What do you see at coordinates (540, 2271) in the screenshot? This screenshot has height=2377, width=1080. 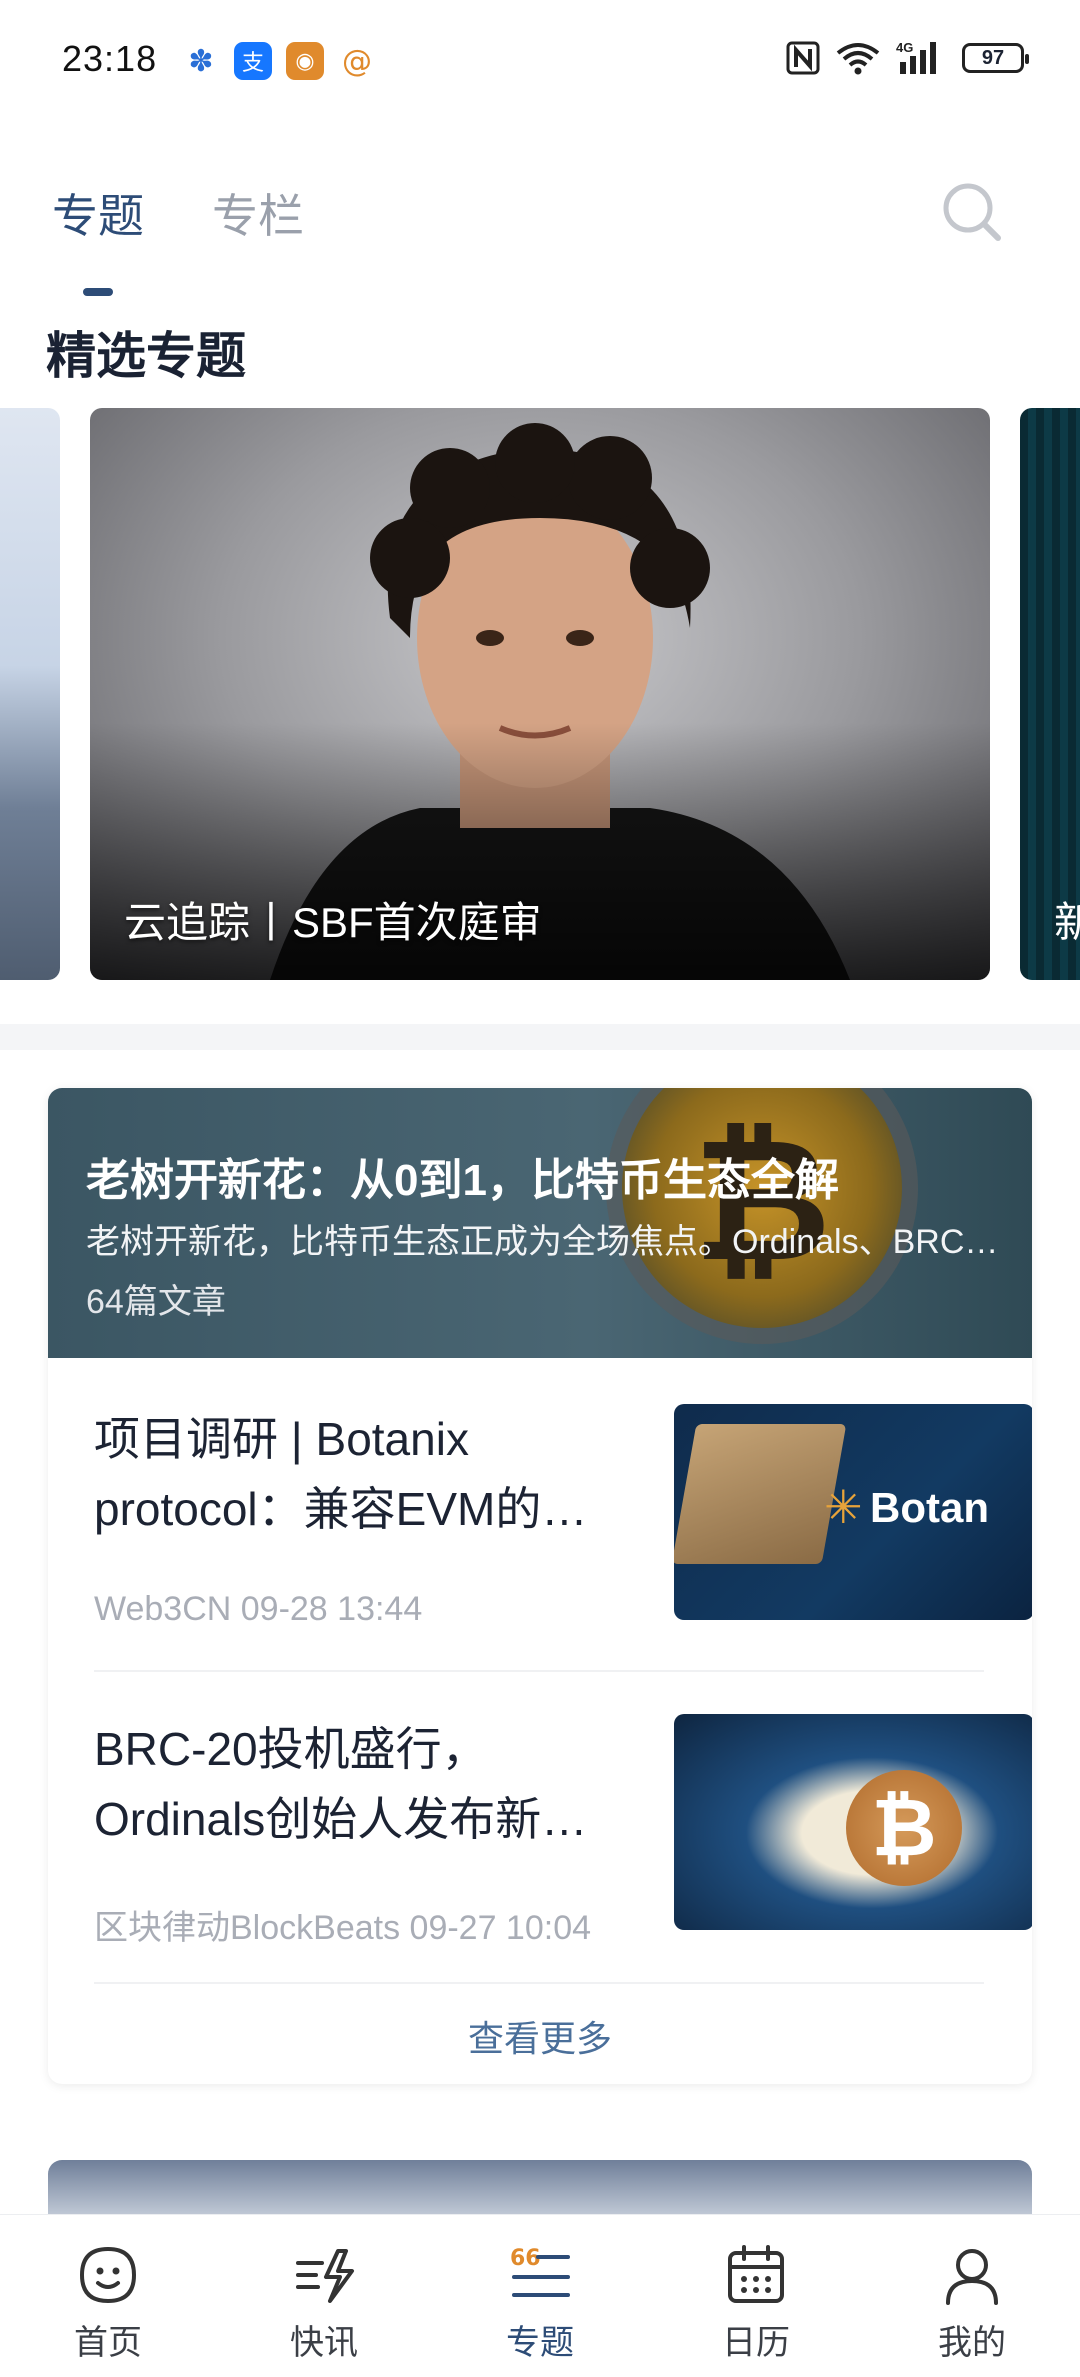 I see `topic-quote-icon: 66` at bounding box center [540, 2271].